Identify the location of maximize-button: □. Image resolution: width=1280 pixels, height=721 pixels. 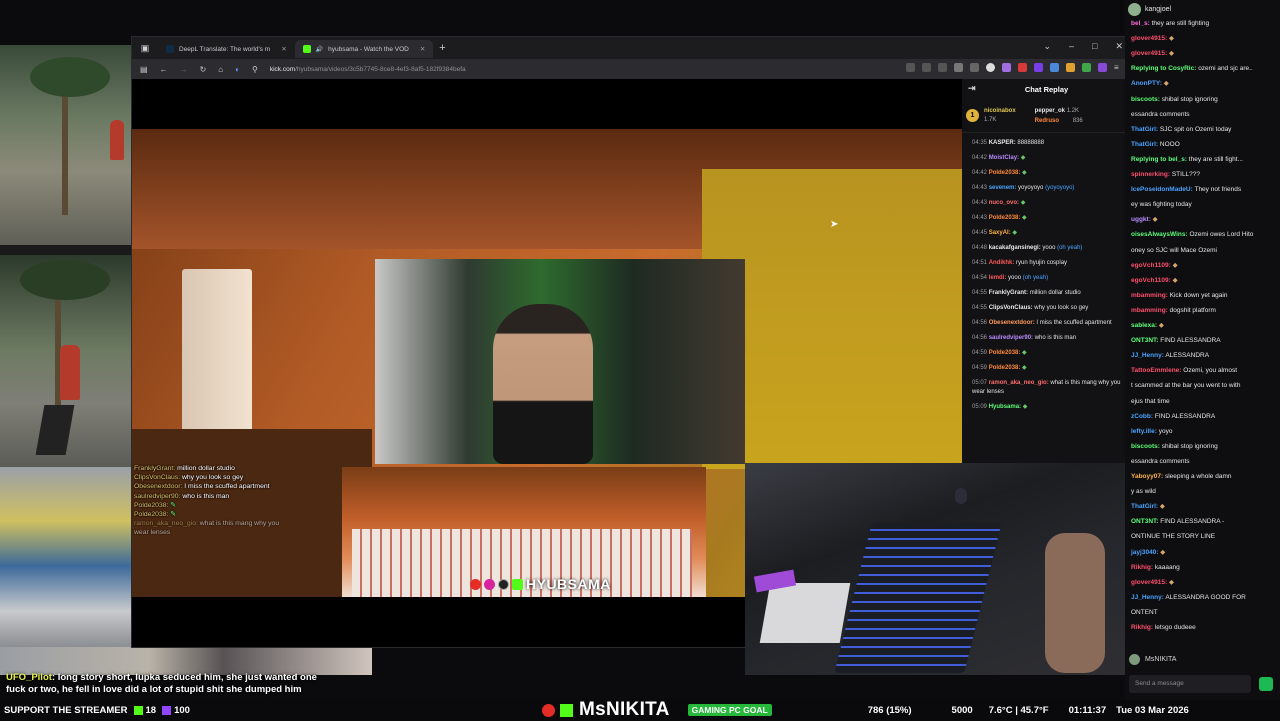
(1094, 46).